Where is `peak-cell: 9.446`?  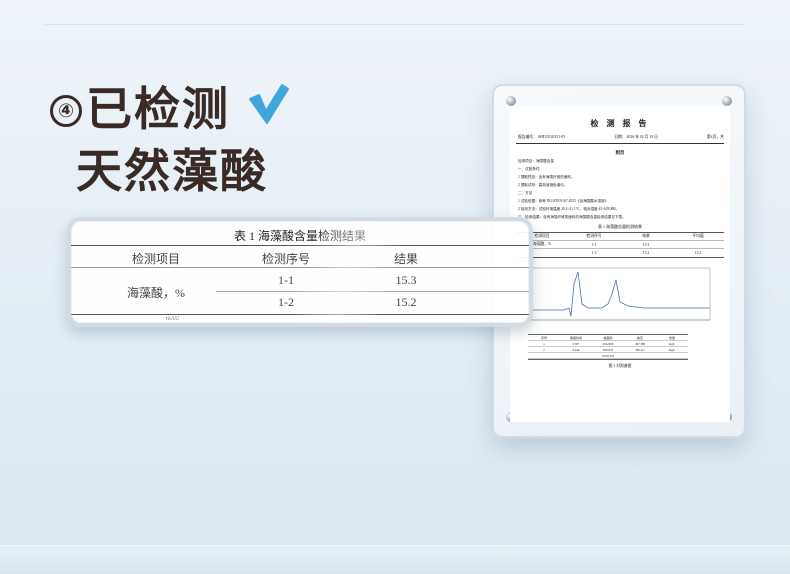
peak-cell: 9.446 is located at coordinates (576, 349).